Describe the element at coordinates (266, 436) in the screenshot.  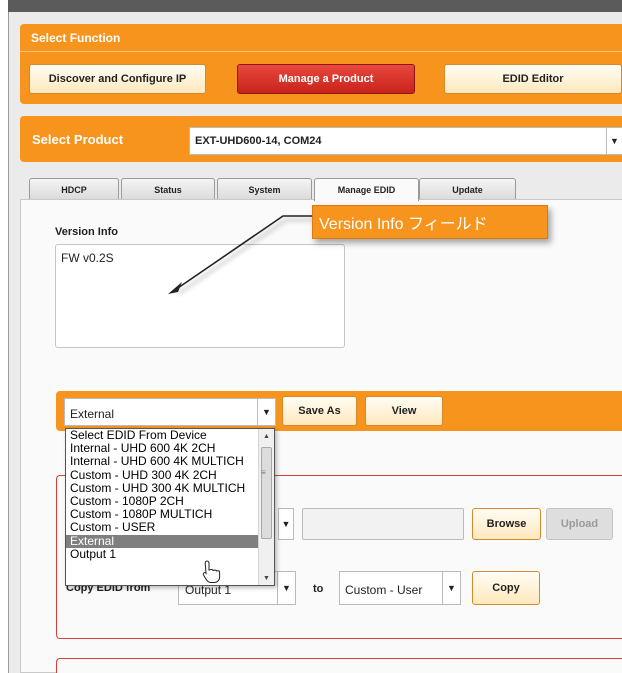
I see `scroll-up-icon: ▲` at that location.